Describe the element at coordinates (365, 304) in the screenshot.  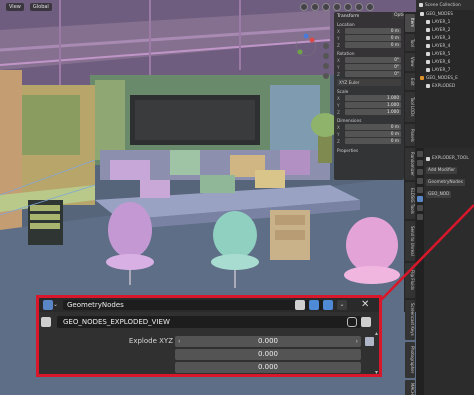
I see `close-icon: ✕` at that location.